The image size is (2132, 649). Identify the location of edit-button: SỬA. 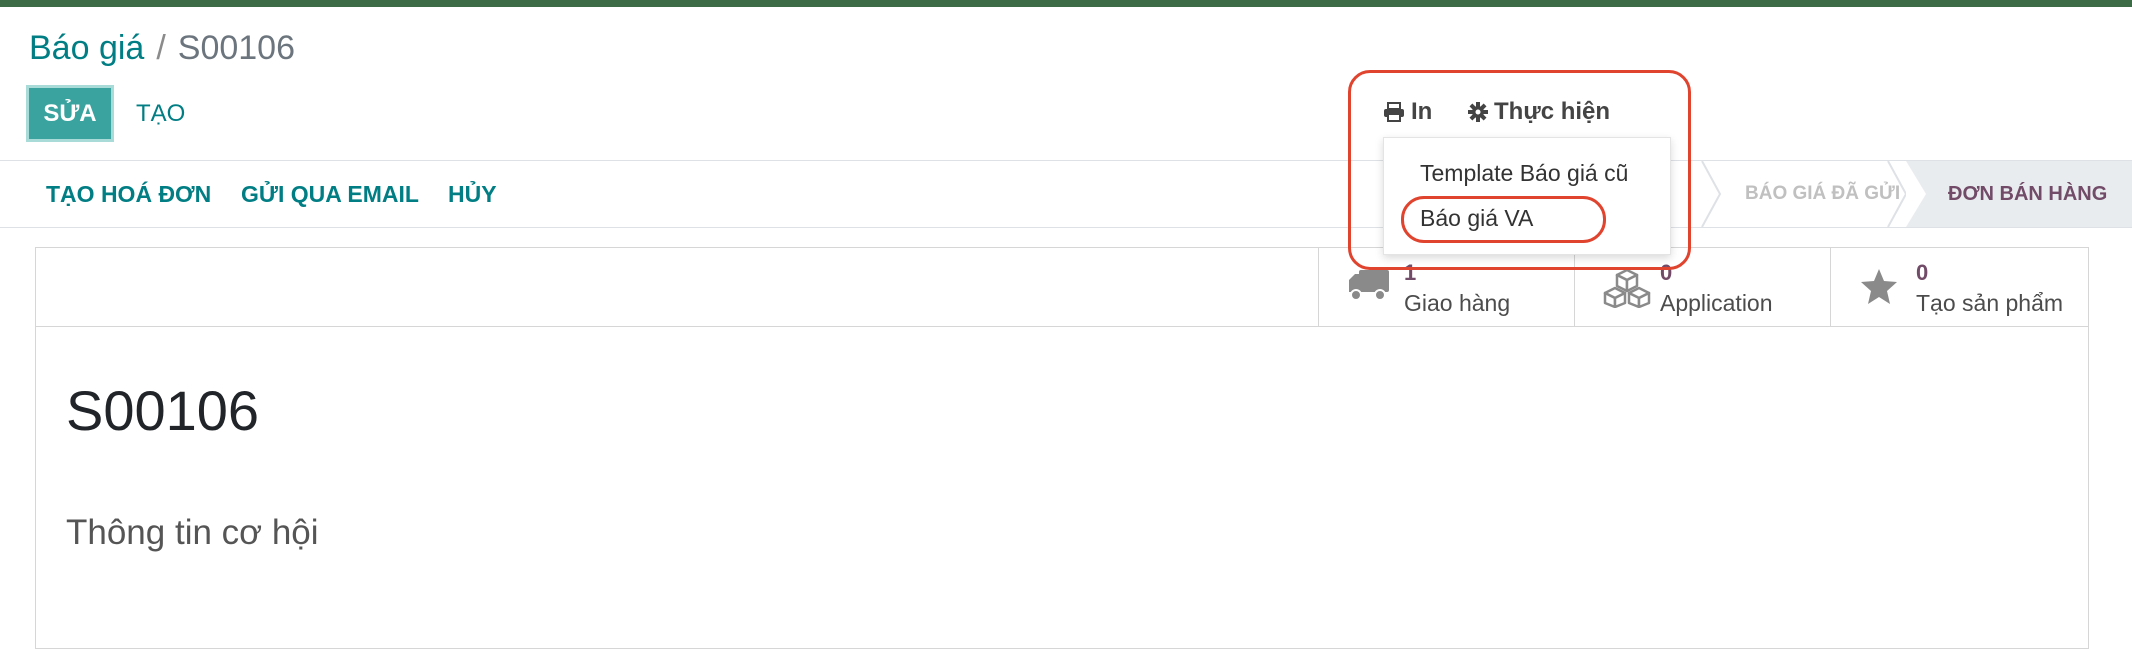
(70, 113).